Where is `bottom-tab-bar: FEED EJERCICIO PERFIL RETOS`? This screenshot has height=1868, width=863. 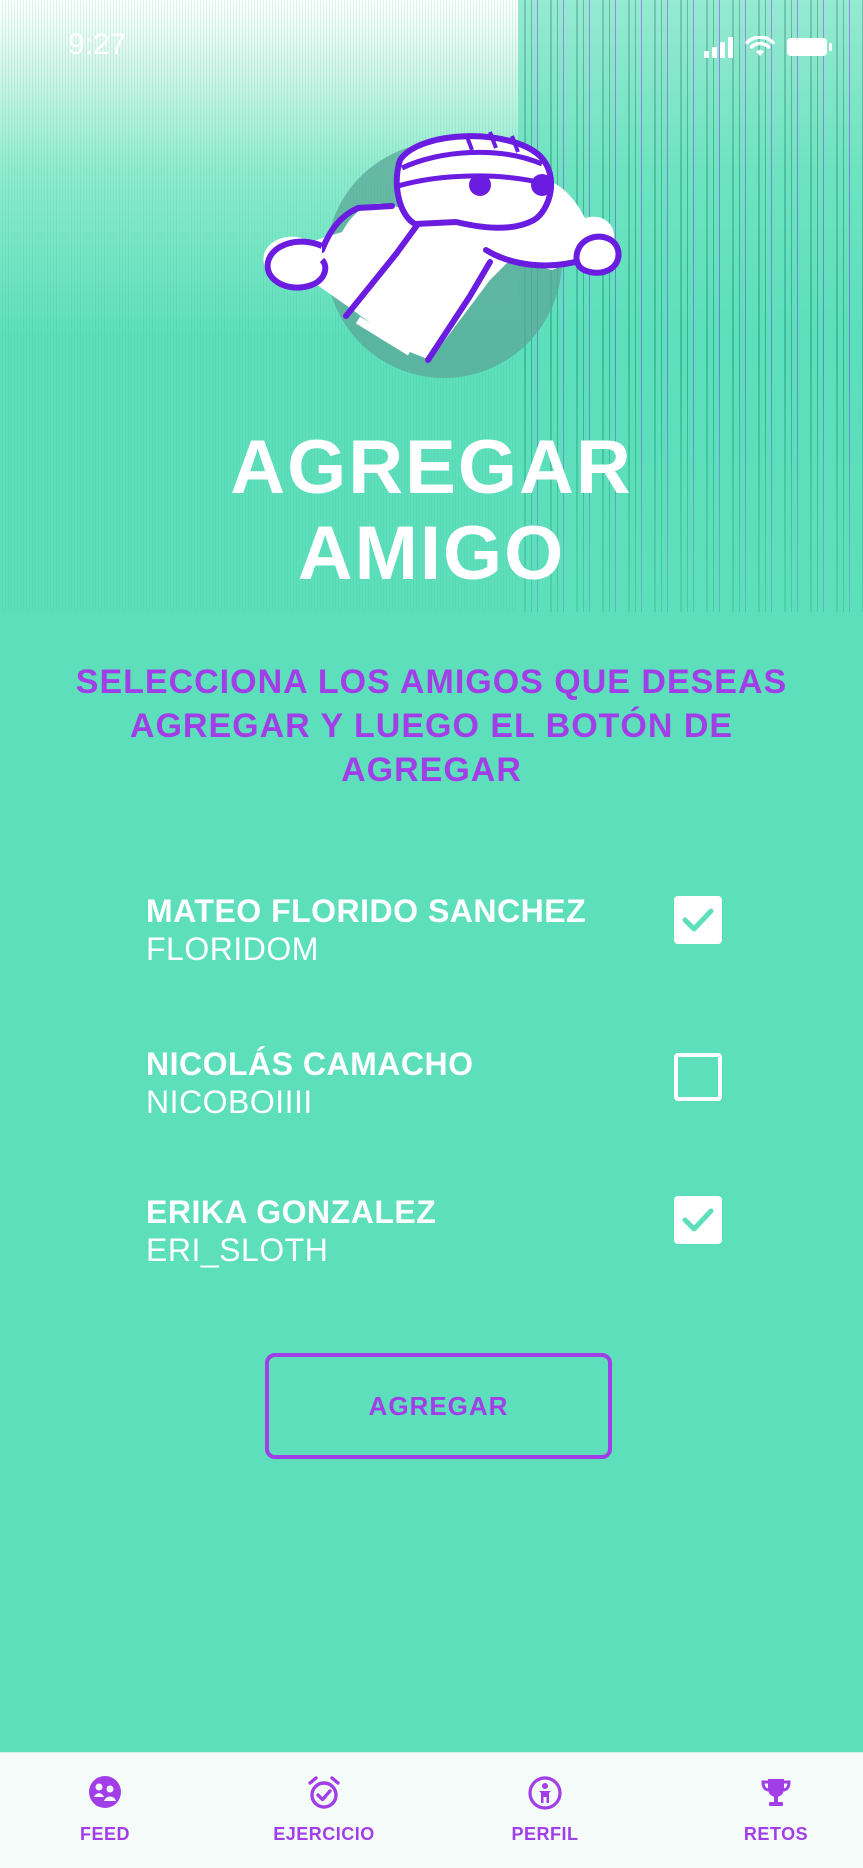
bottom-tab-bar: FEED EJERCICIO PERFIL RETOS is located at coordinates (431, 1810).